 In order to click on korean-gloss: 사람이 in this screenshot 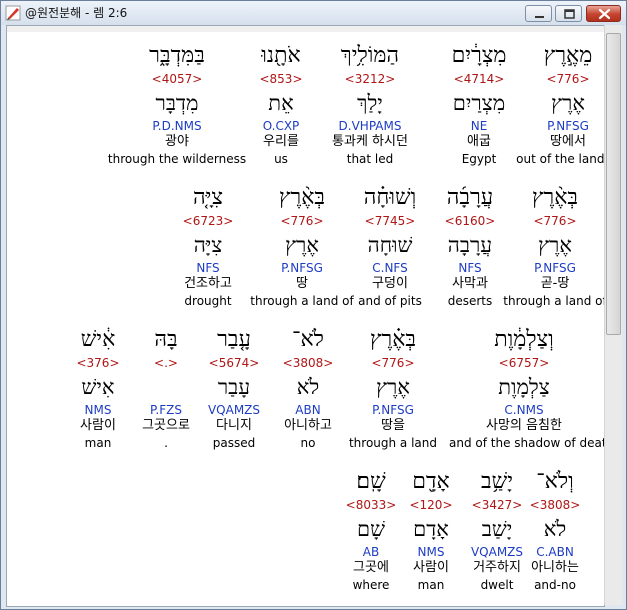, I will do `click(98, 425)`.